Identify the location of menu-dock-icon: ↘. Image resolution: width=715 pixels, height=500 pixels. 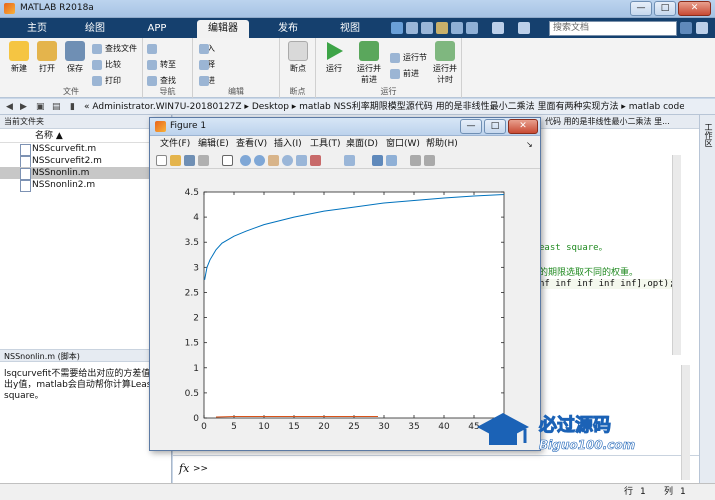
(529, 144).